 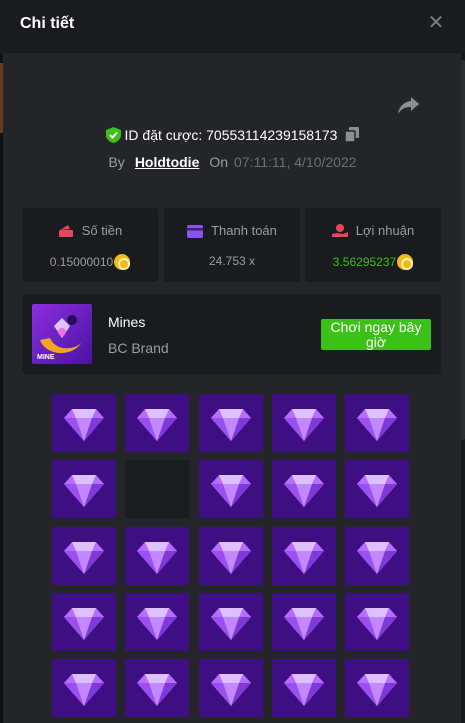 What do you see at coordinates (195, 231) in the screenshot?
I see `card-icon` at bounding box center [195, 231].